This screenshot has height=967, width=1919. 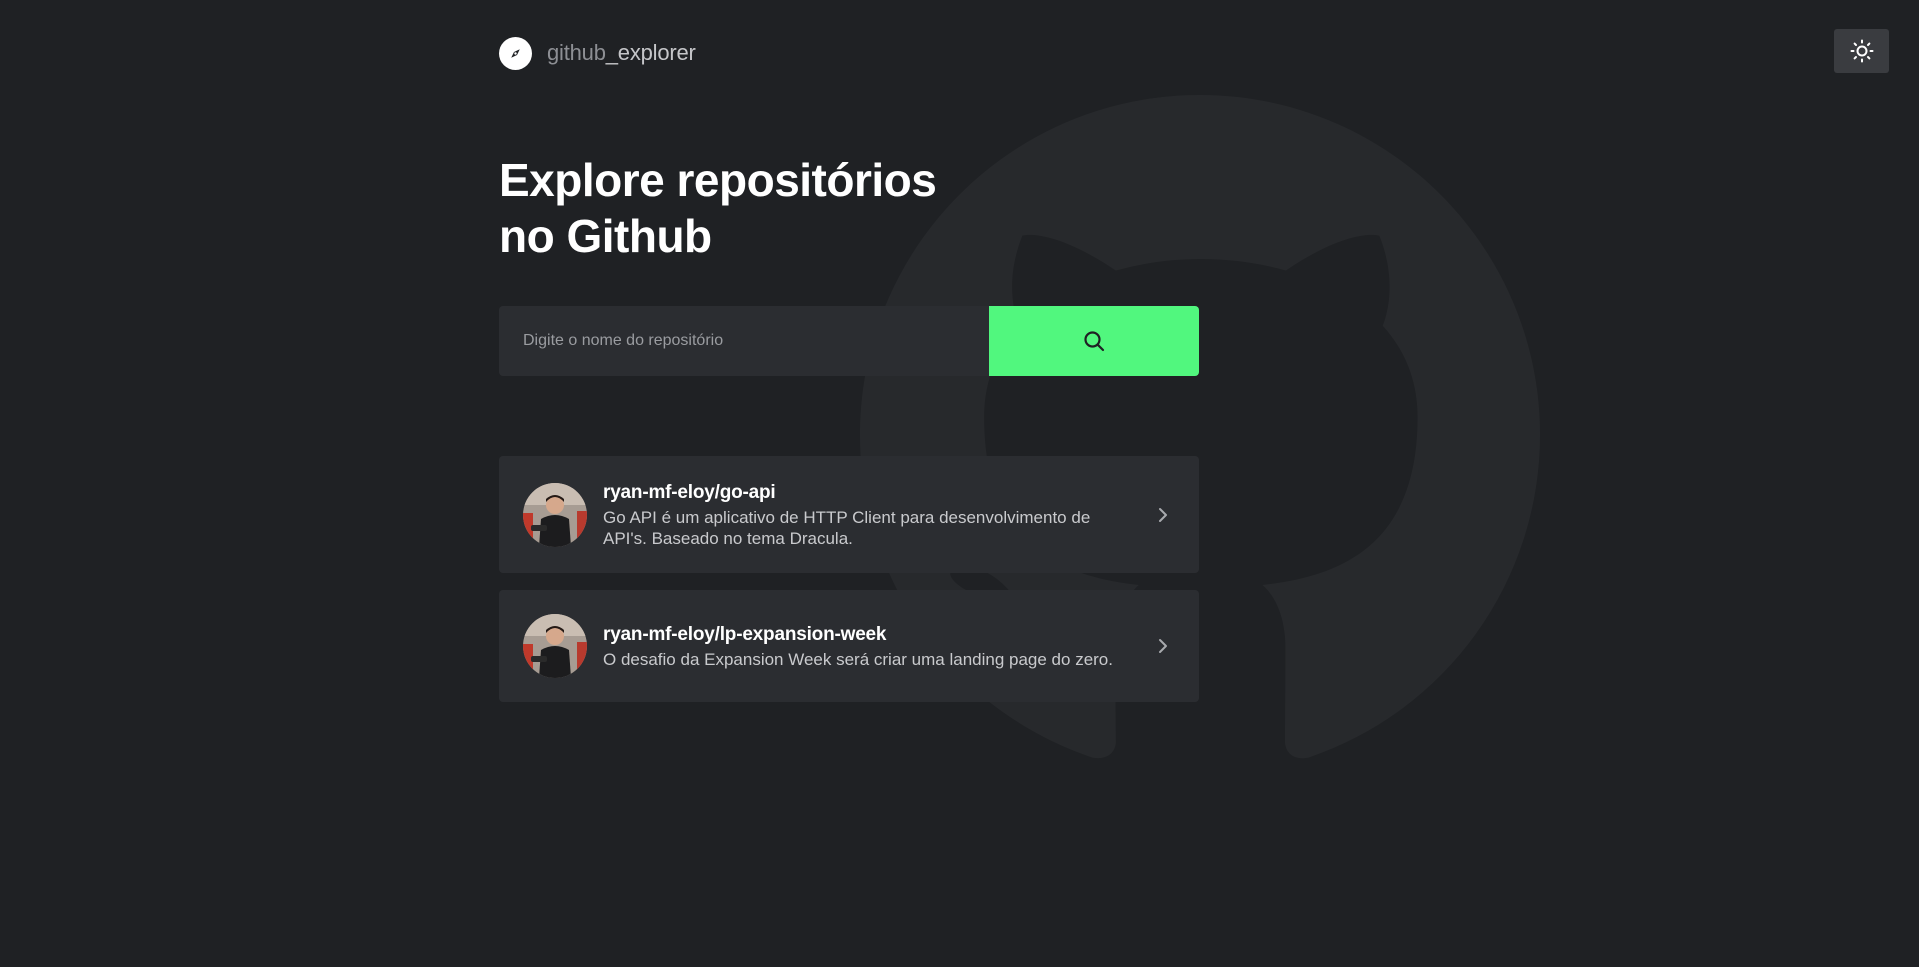 I want to click on theme-toggle-button, so click(x=1861, y=51).